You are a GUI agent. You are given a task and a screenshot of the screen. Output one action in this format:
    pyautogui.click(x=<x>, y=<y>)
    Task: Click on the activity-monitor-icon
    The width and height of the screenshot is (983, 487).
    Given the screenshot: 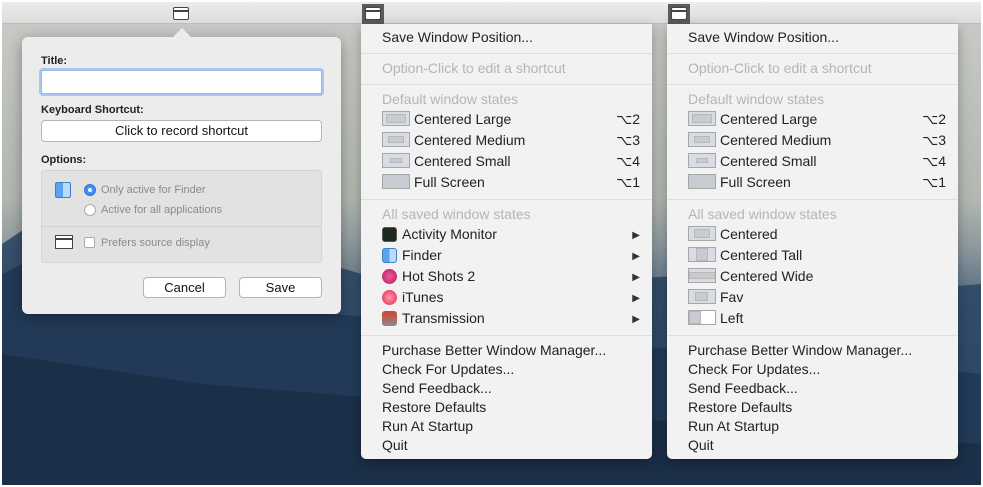 What is the action you would take?
    pyautogui.click(x=389, y=234)
    